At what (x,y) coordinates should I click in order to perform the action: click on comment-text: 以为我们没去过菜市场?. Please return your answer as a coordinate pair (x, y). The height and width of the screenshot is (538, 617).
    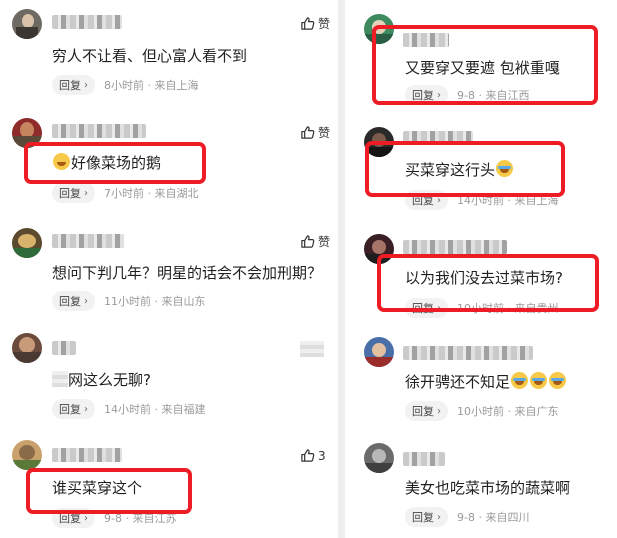
    Looking at the image, I should click on (484, 278).